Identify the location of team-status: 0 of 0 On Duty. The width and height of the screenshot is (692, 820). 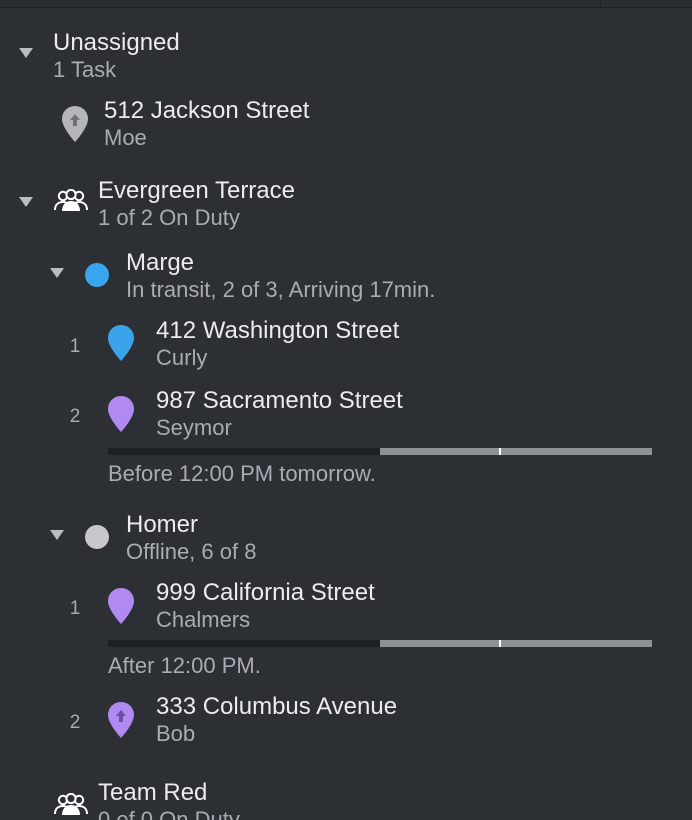
(169, 813).